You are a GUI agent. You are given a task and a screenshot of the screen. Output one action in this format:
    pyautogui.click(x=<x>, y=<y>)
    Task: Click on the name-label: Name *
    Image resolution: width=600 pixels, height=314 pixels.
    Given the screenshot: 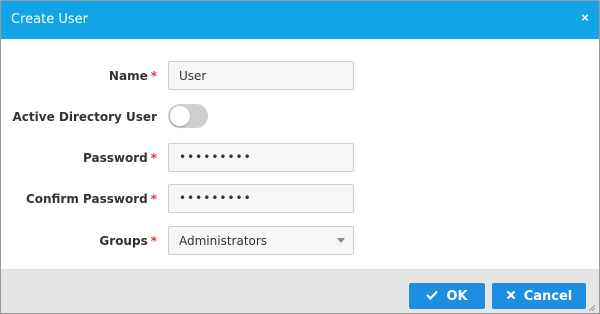 What is the action you would take?
    pyautogui.click(x=132, y=76)
    